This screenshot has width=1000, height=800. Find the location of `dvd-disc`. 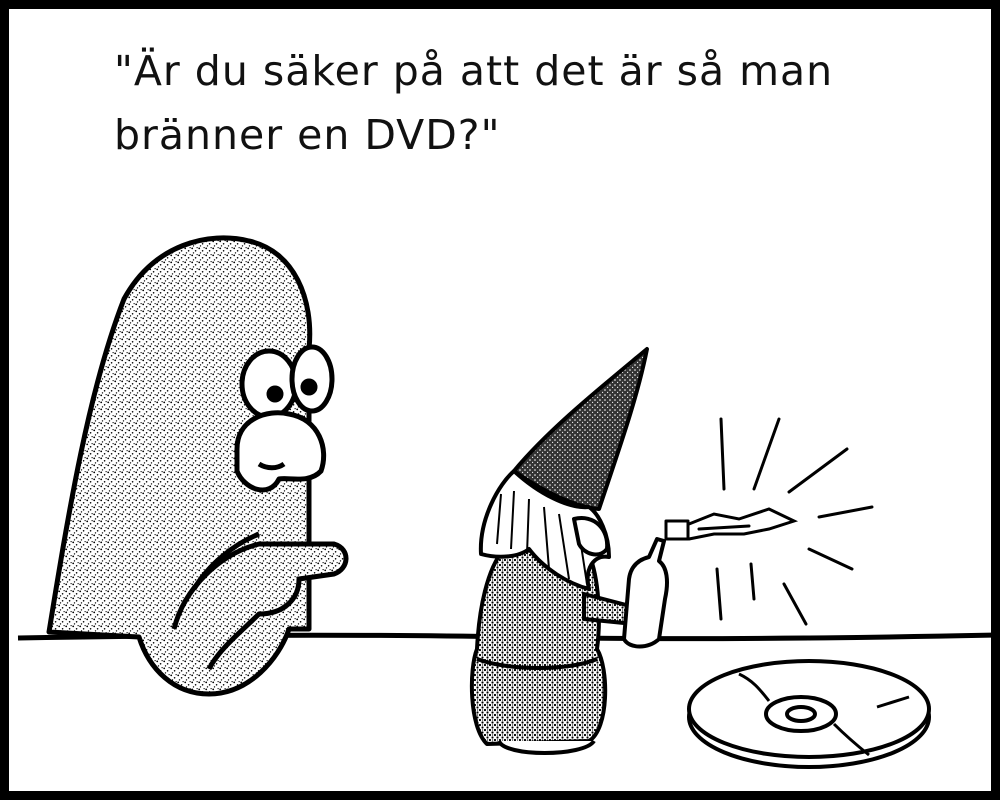

dvd-disc is located at coordinates (809, 714).